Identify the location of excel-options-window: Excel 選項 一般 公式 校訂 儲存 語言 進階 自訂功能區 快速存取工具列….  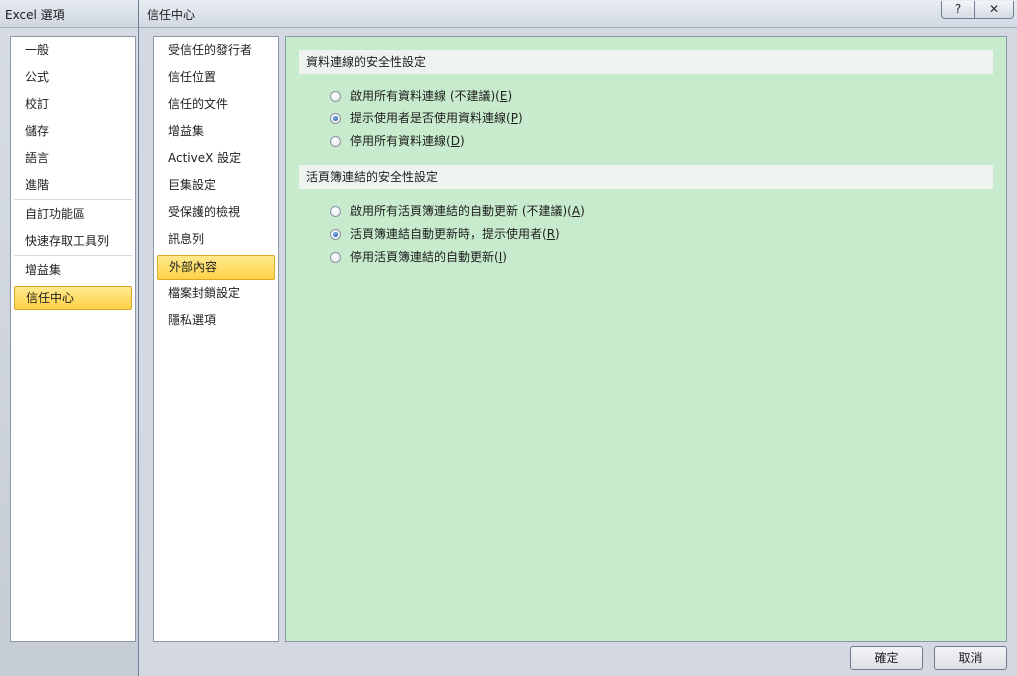
(70, 338).